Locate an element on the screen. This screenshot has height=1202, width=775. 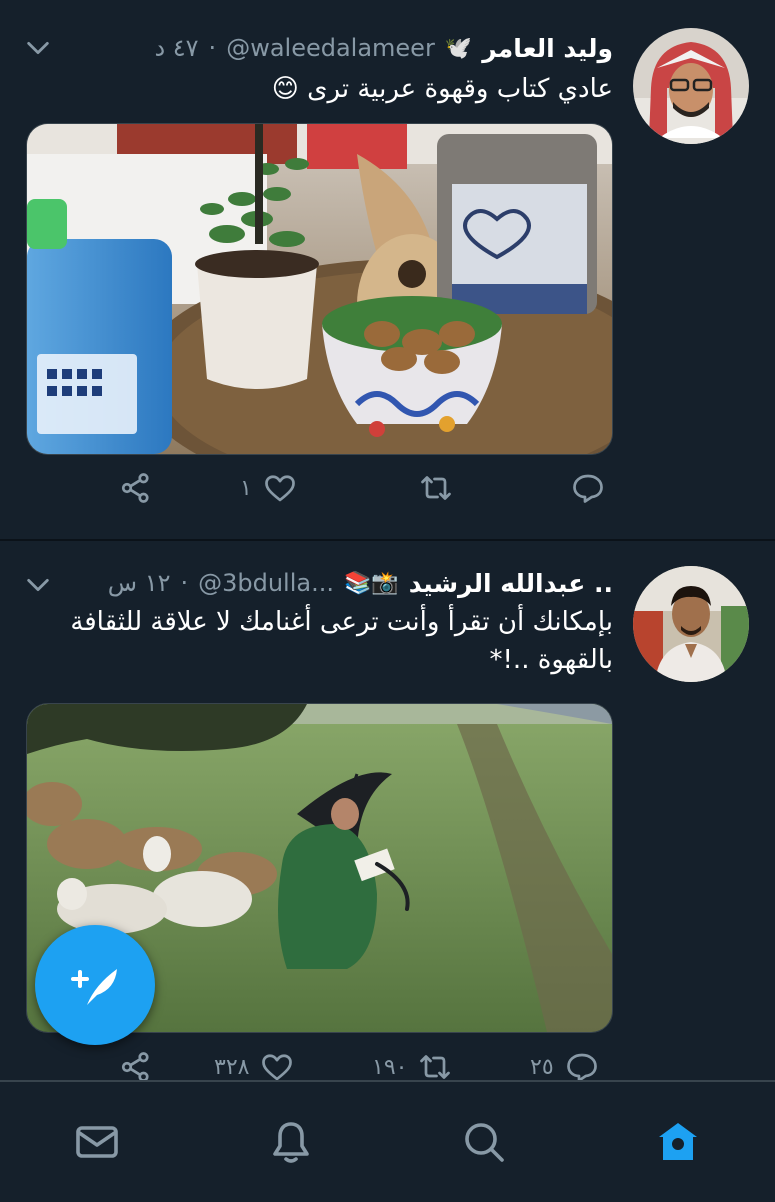
share-button is located at coordinates (136, 488).